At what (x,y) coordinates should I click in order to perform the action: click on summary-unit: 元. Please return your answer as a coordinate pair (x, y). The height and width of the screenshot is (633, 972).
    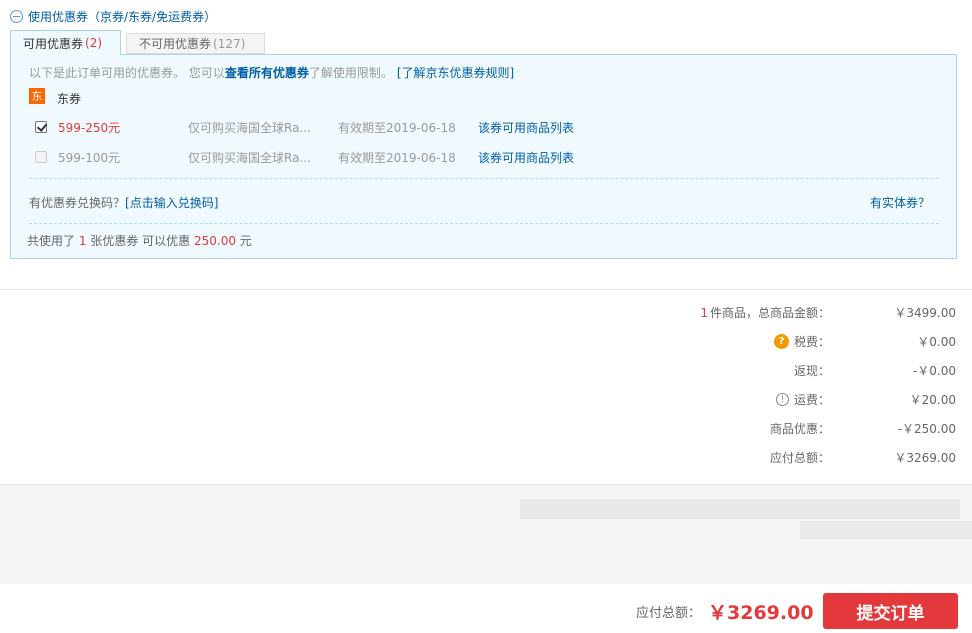
    Looking at the image, I should click on (245, 241).